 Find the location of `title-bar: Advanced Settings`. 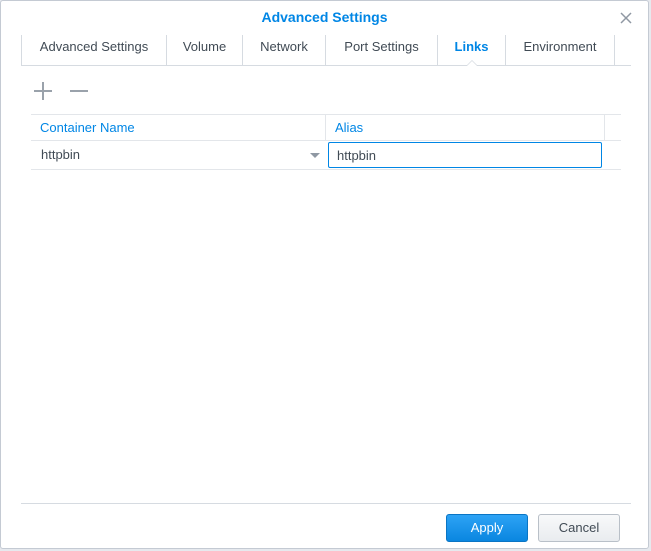

title-bar: Advanced Settings is located at coordinates (324, 18).